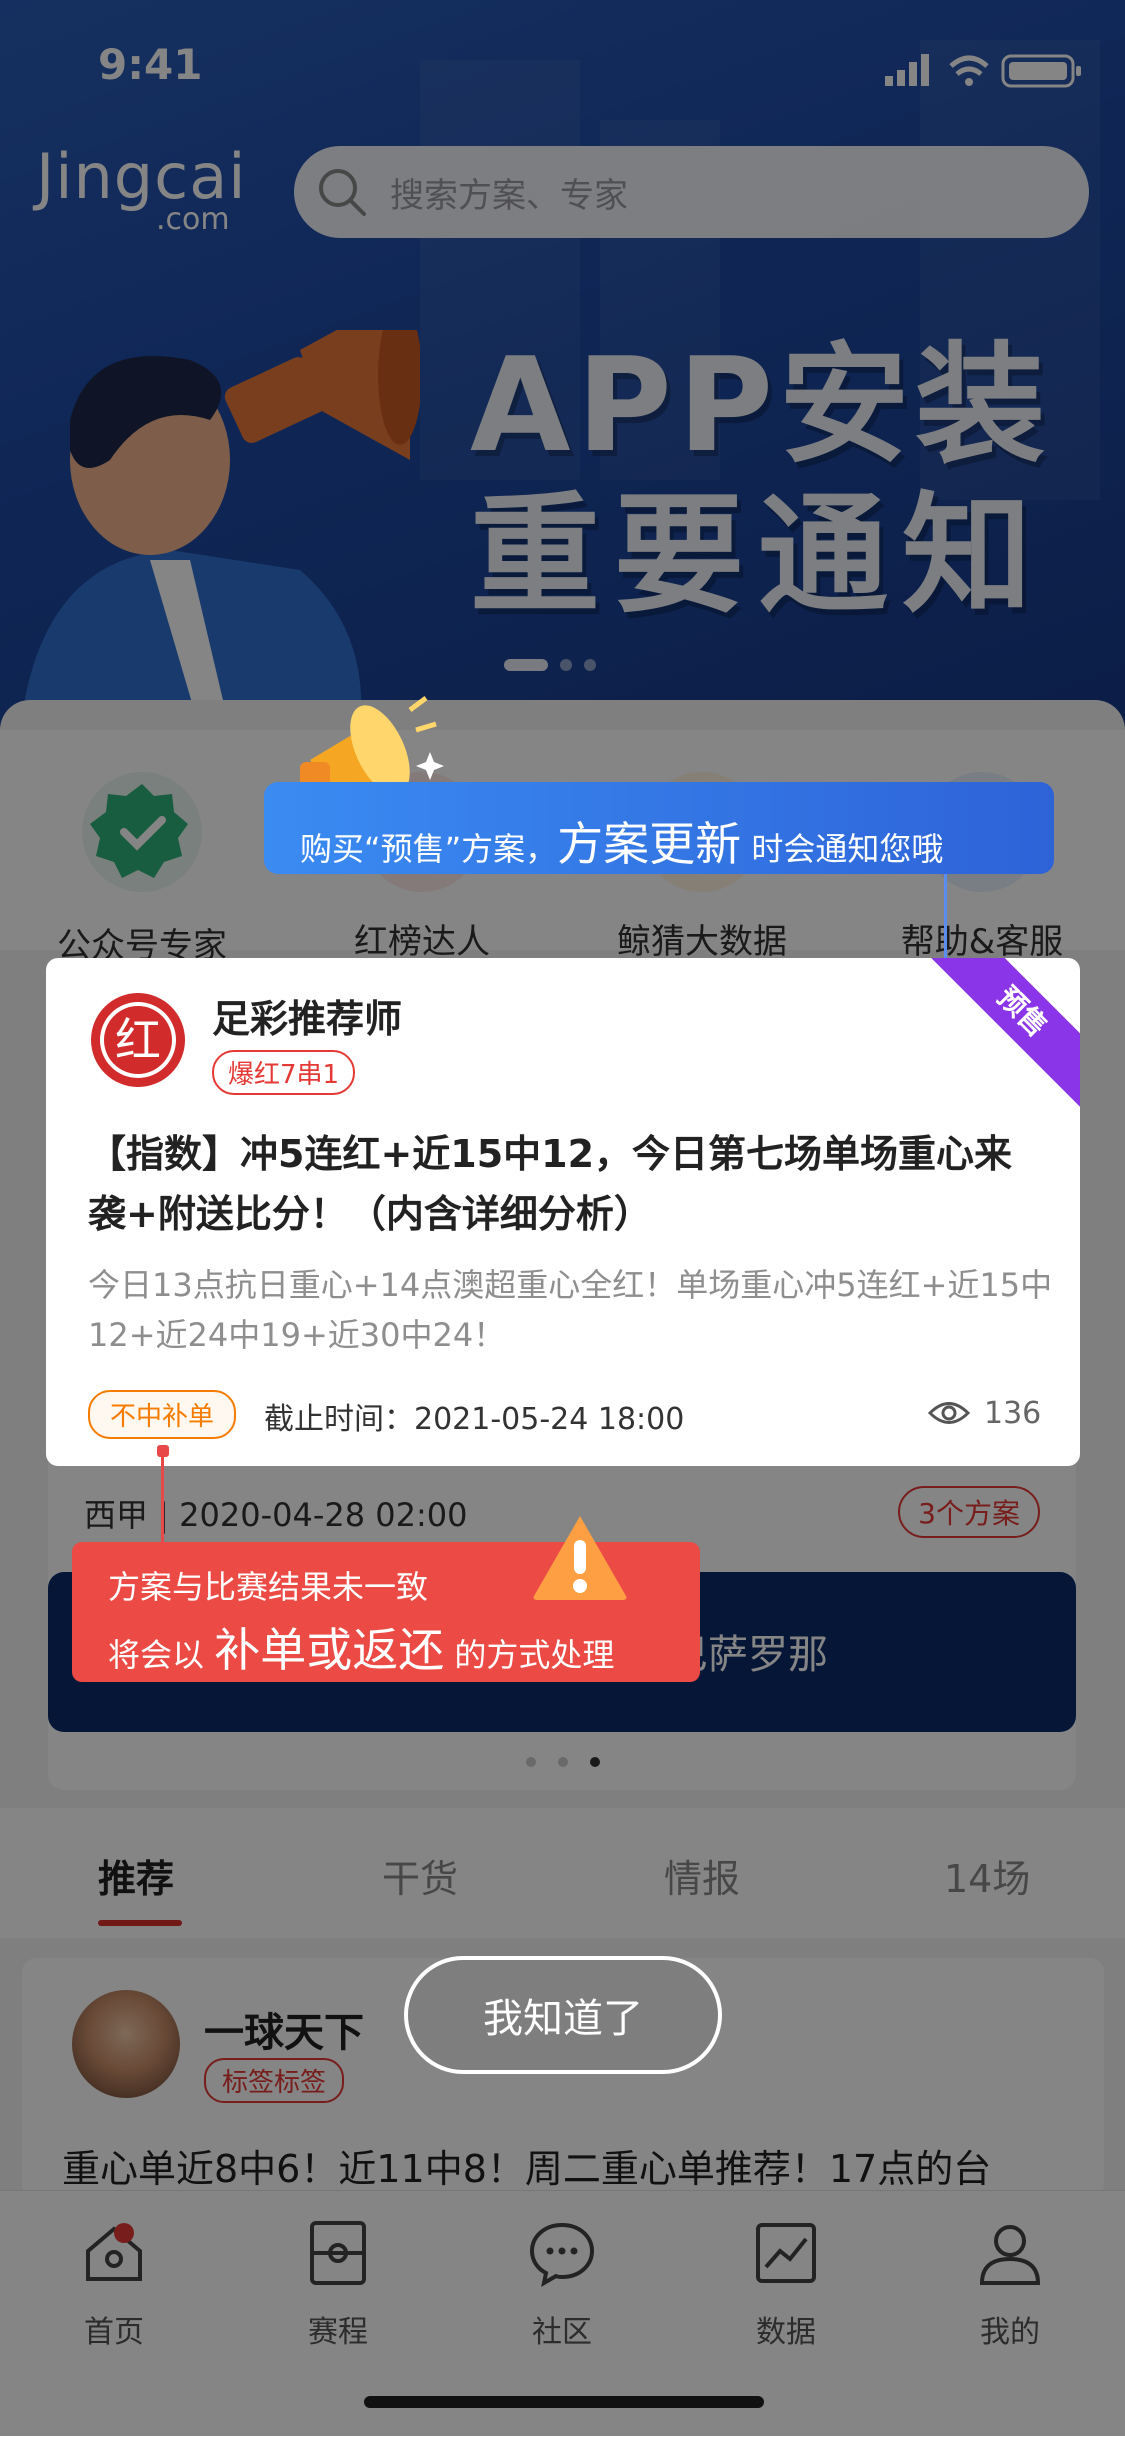  Describe the element at coordinates (474, 1419) in the screenshot. I see `plan-deadline: 截止时间：2021-05-24 18:00` at that location.